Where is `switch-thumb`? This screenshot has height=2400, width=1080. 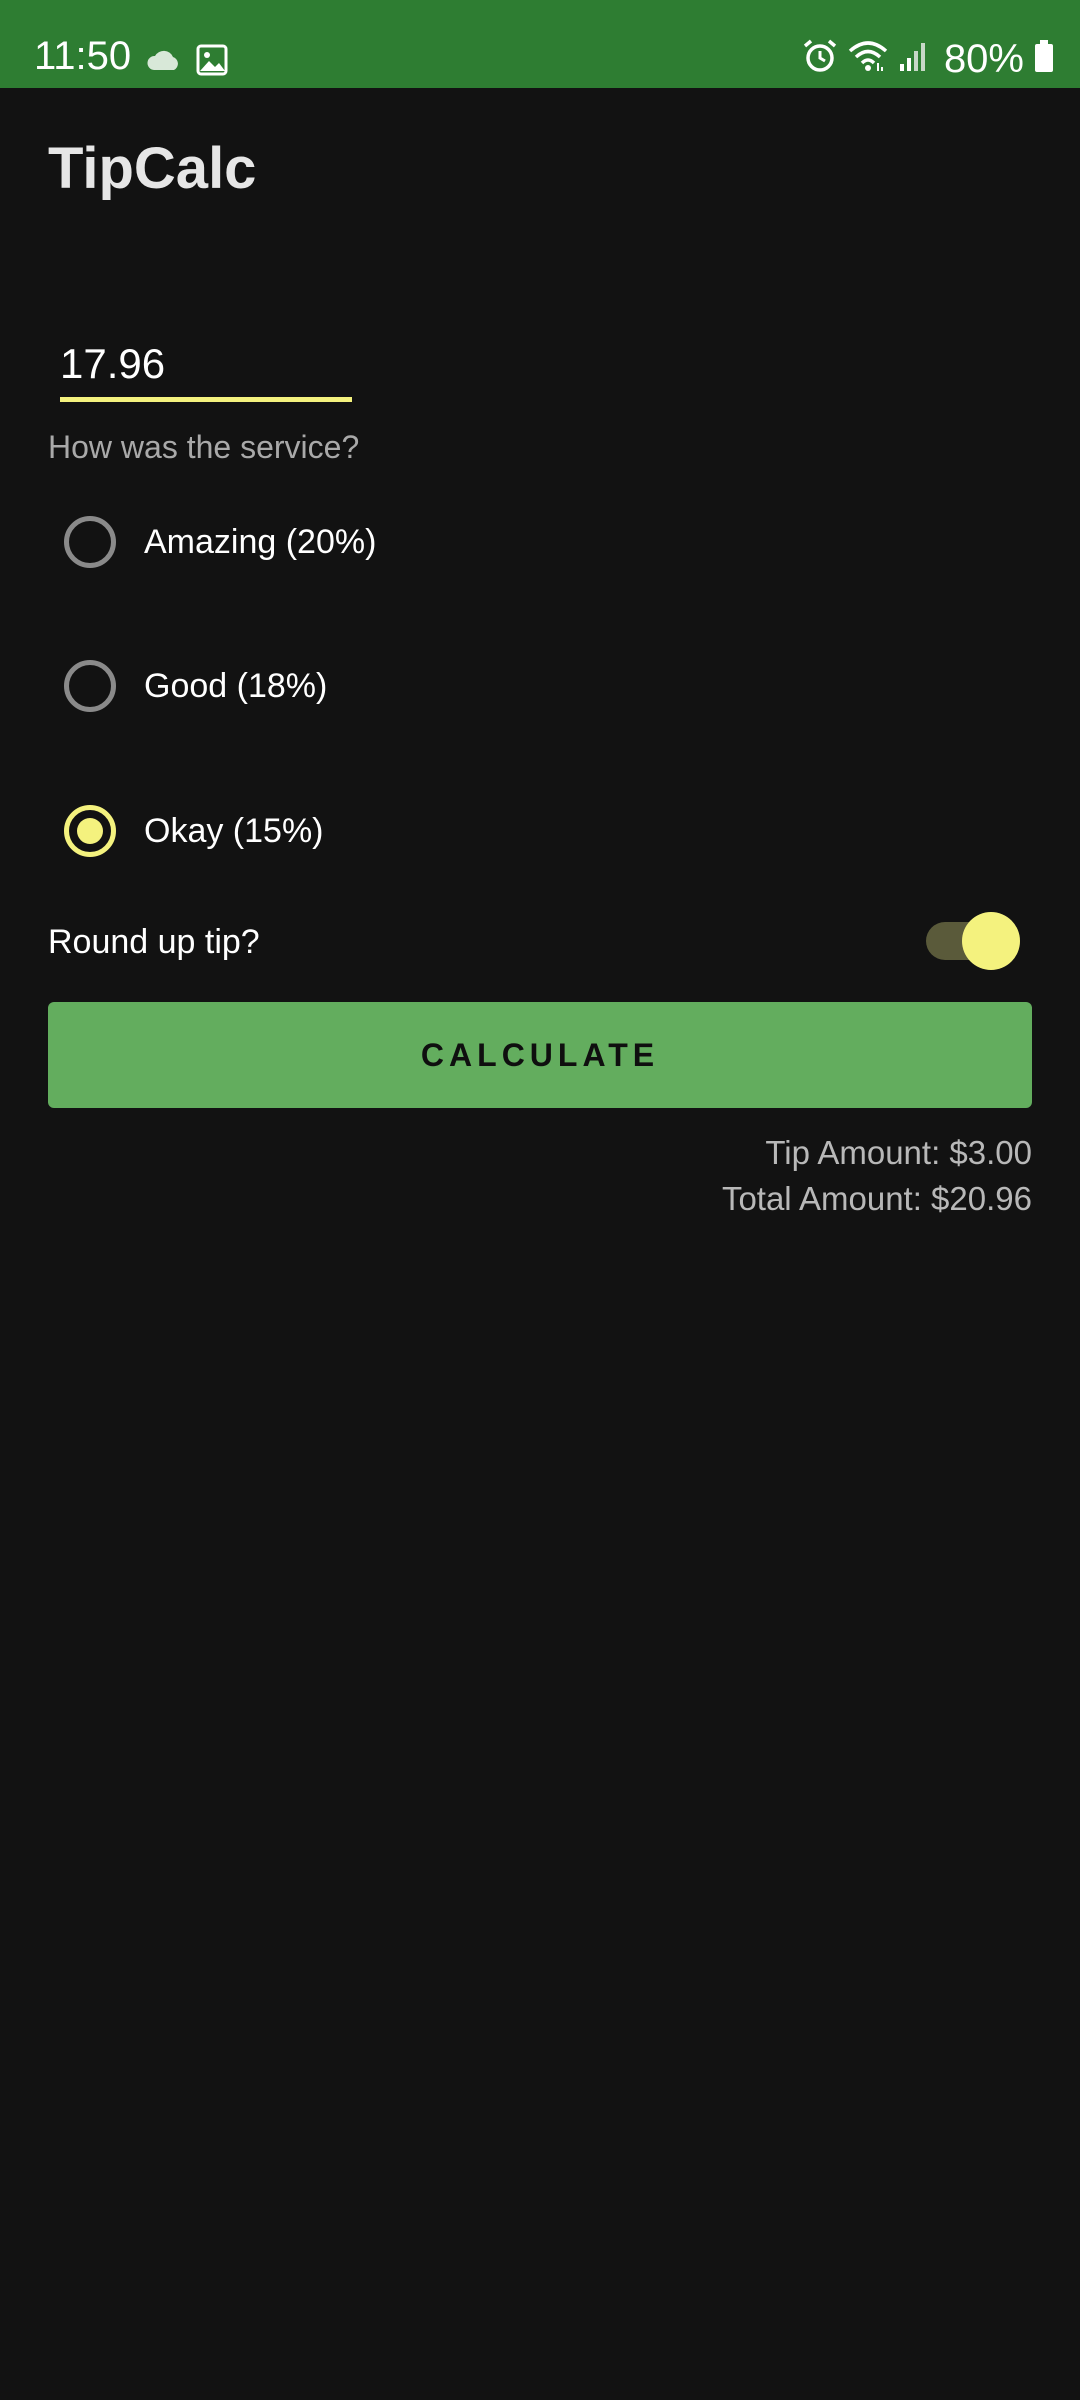
switch-thumb is located at coordinates (991, 941).